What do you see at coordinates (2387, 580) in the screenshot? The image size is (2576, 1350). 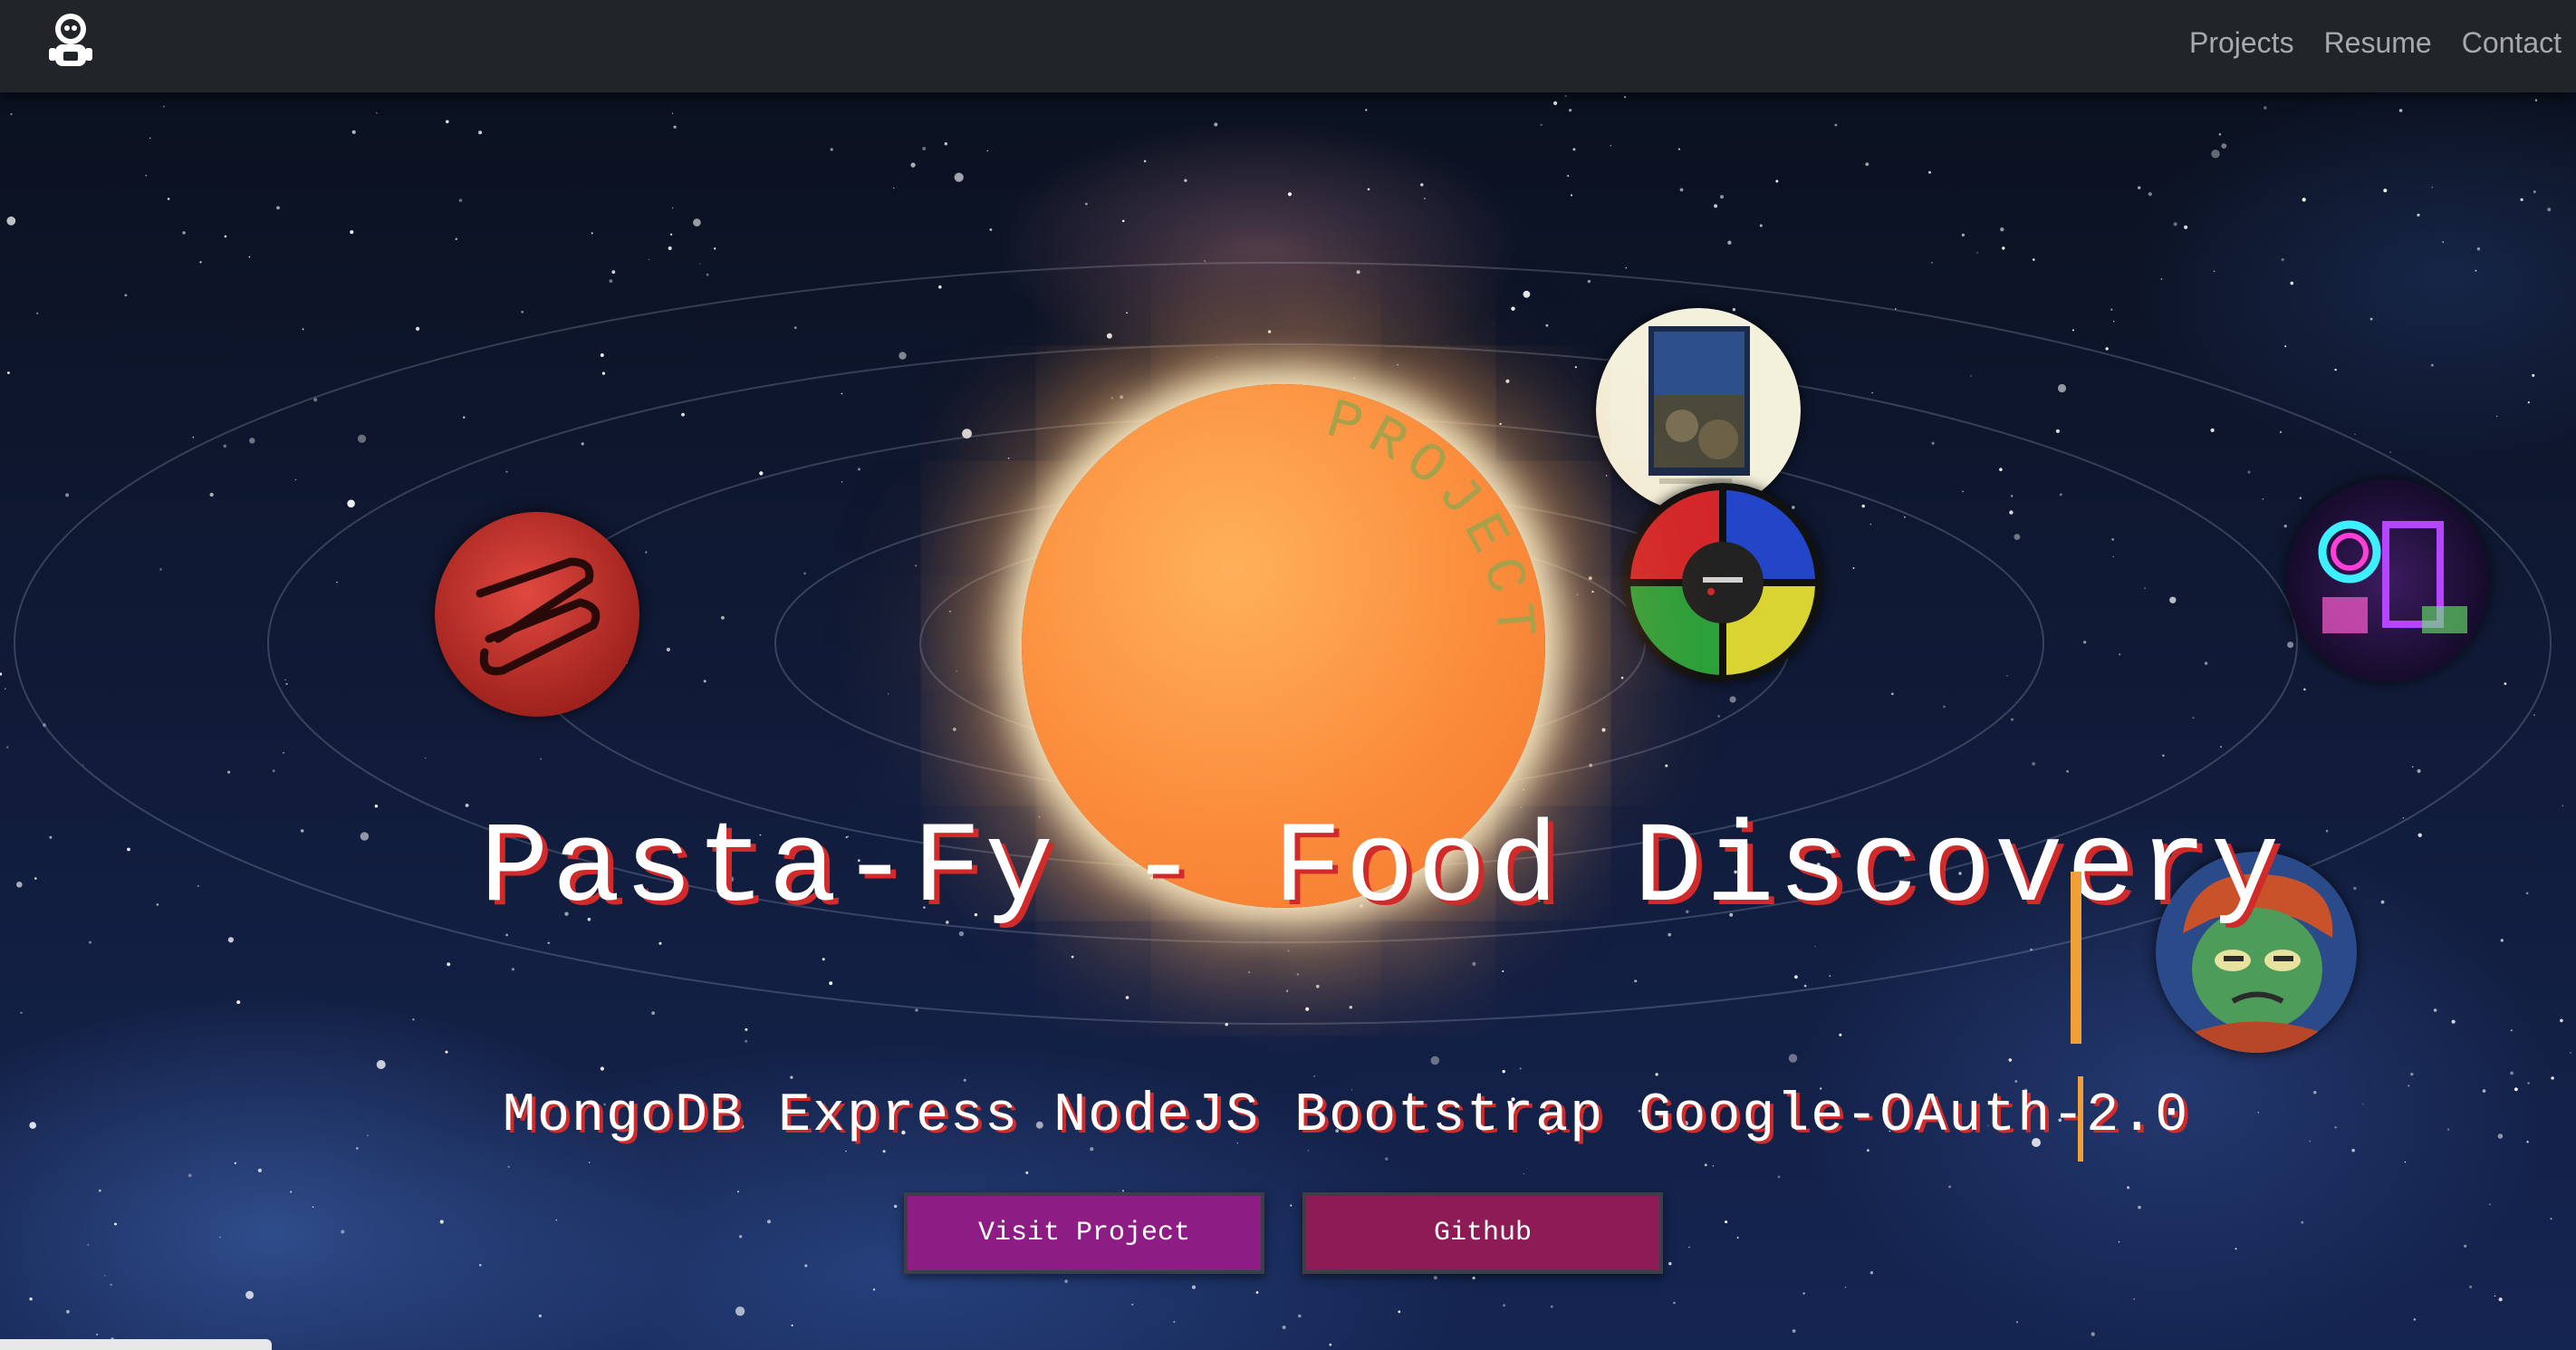 I see `pc-rgb-planet-icon` at bounding box center [2387, 580].